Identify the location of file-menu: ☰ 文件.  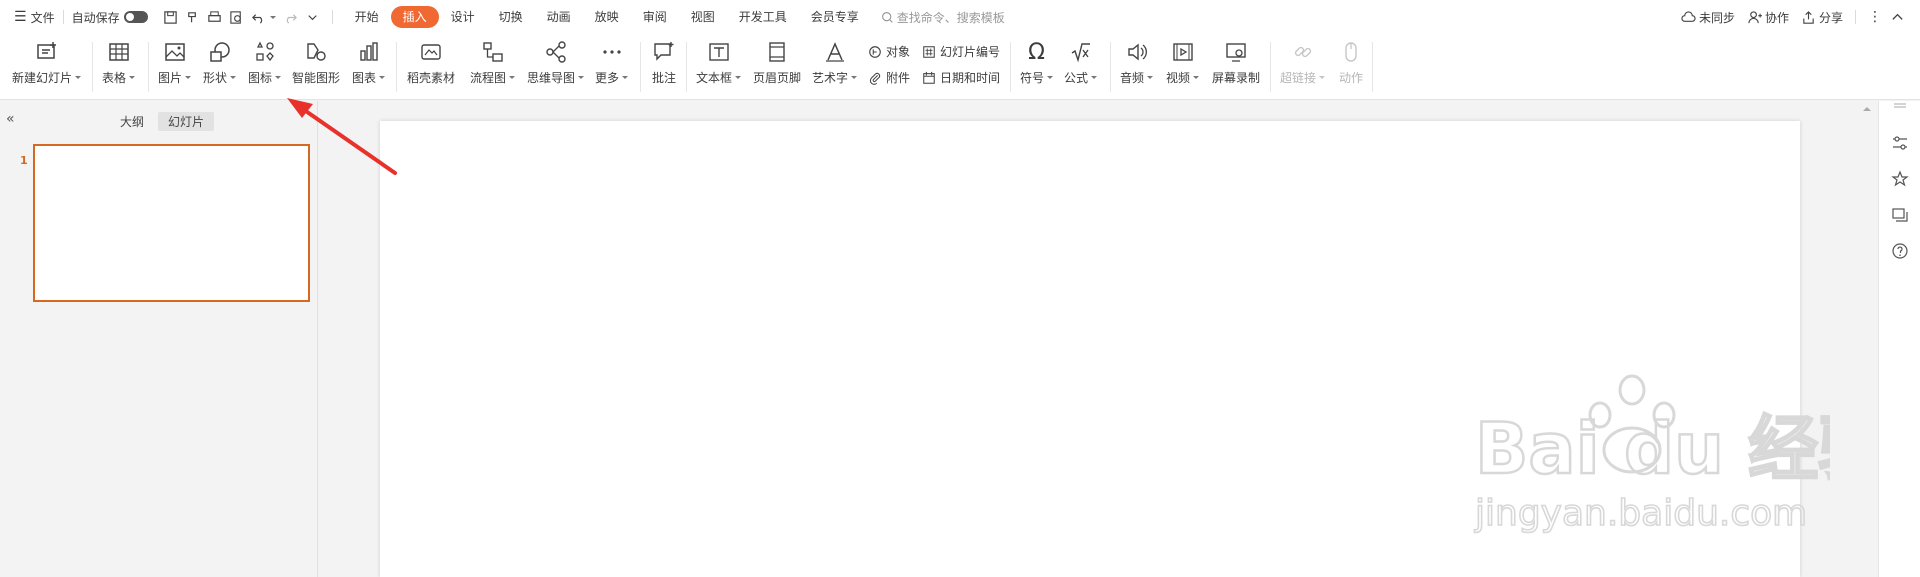
(34, 17).